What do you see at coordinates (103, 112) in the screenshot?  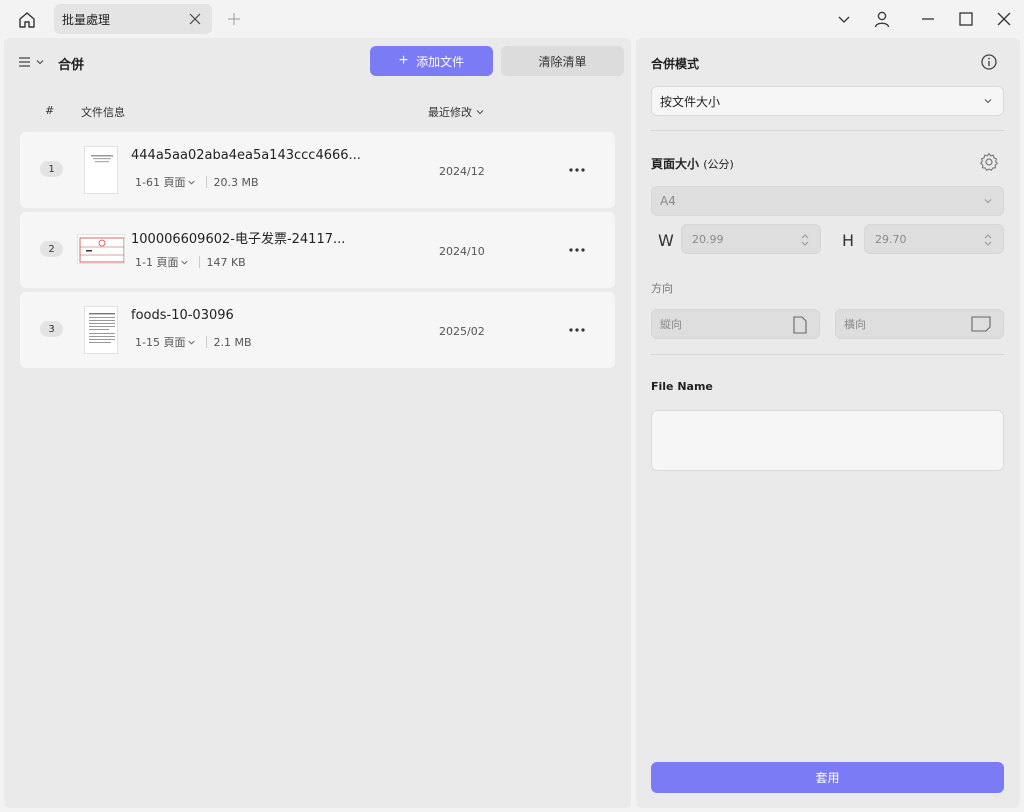 I see `column-file-info: 文件信息` at bounding box center [103, 112].